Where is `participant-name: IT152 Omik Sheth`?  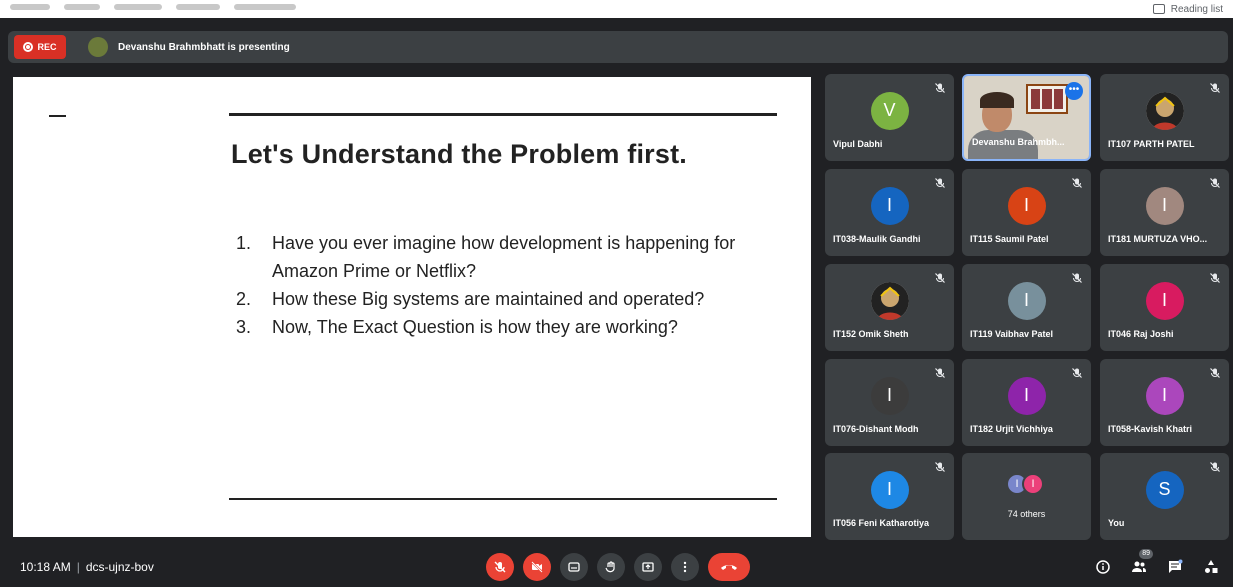 participant-name: IT152 Omik Sheth is located at coordinates (871, 334).